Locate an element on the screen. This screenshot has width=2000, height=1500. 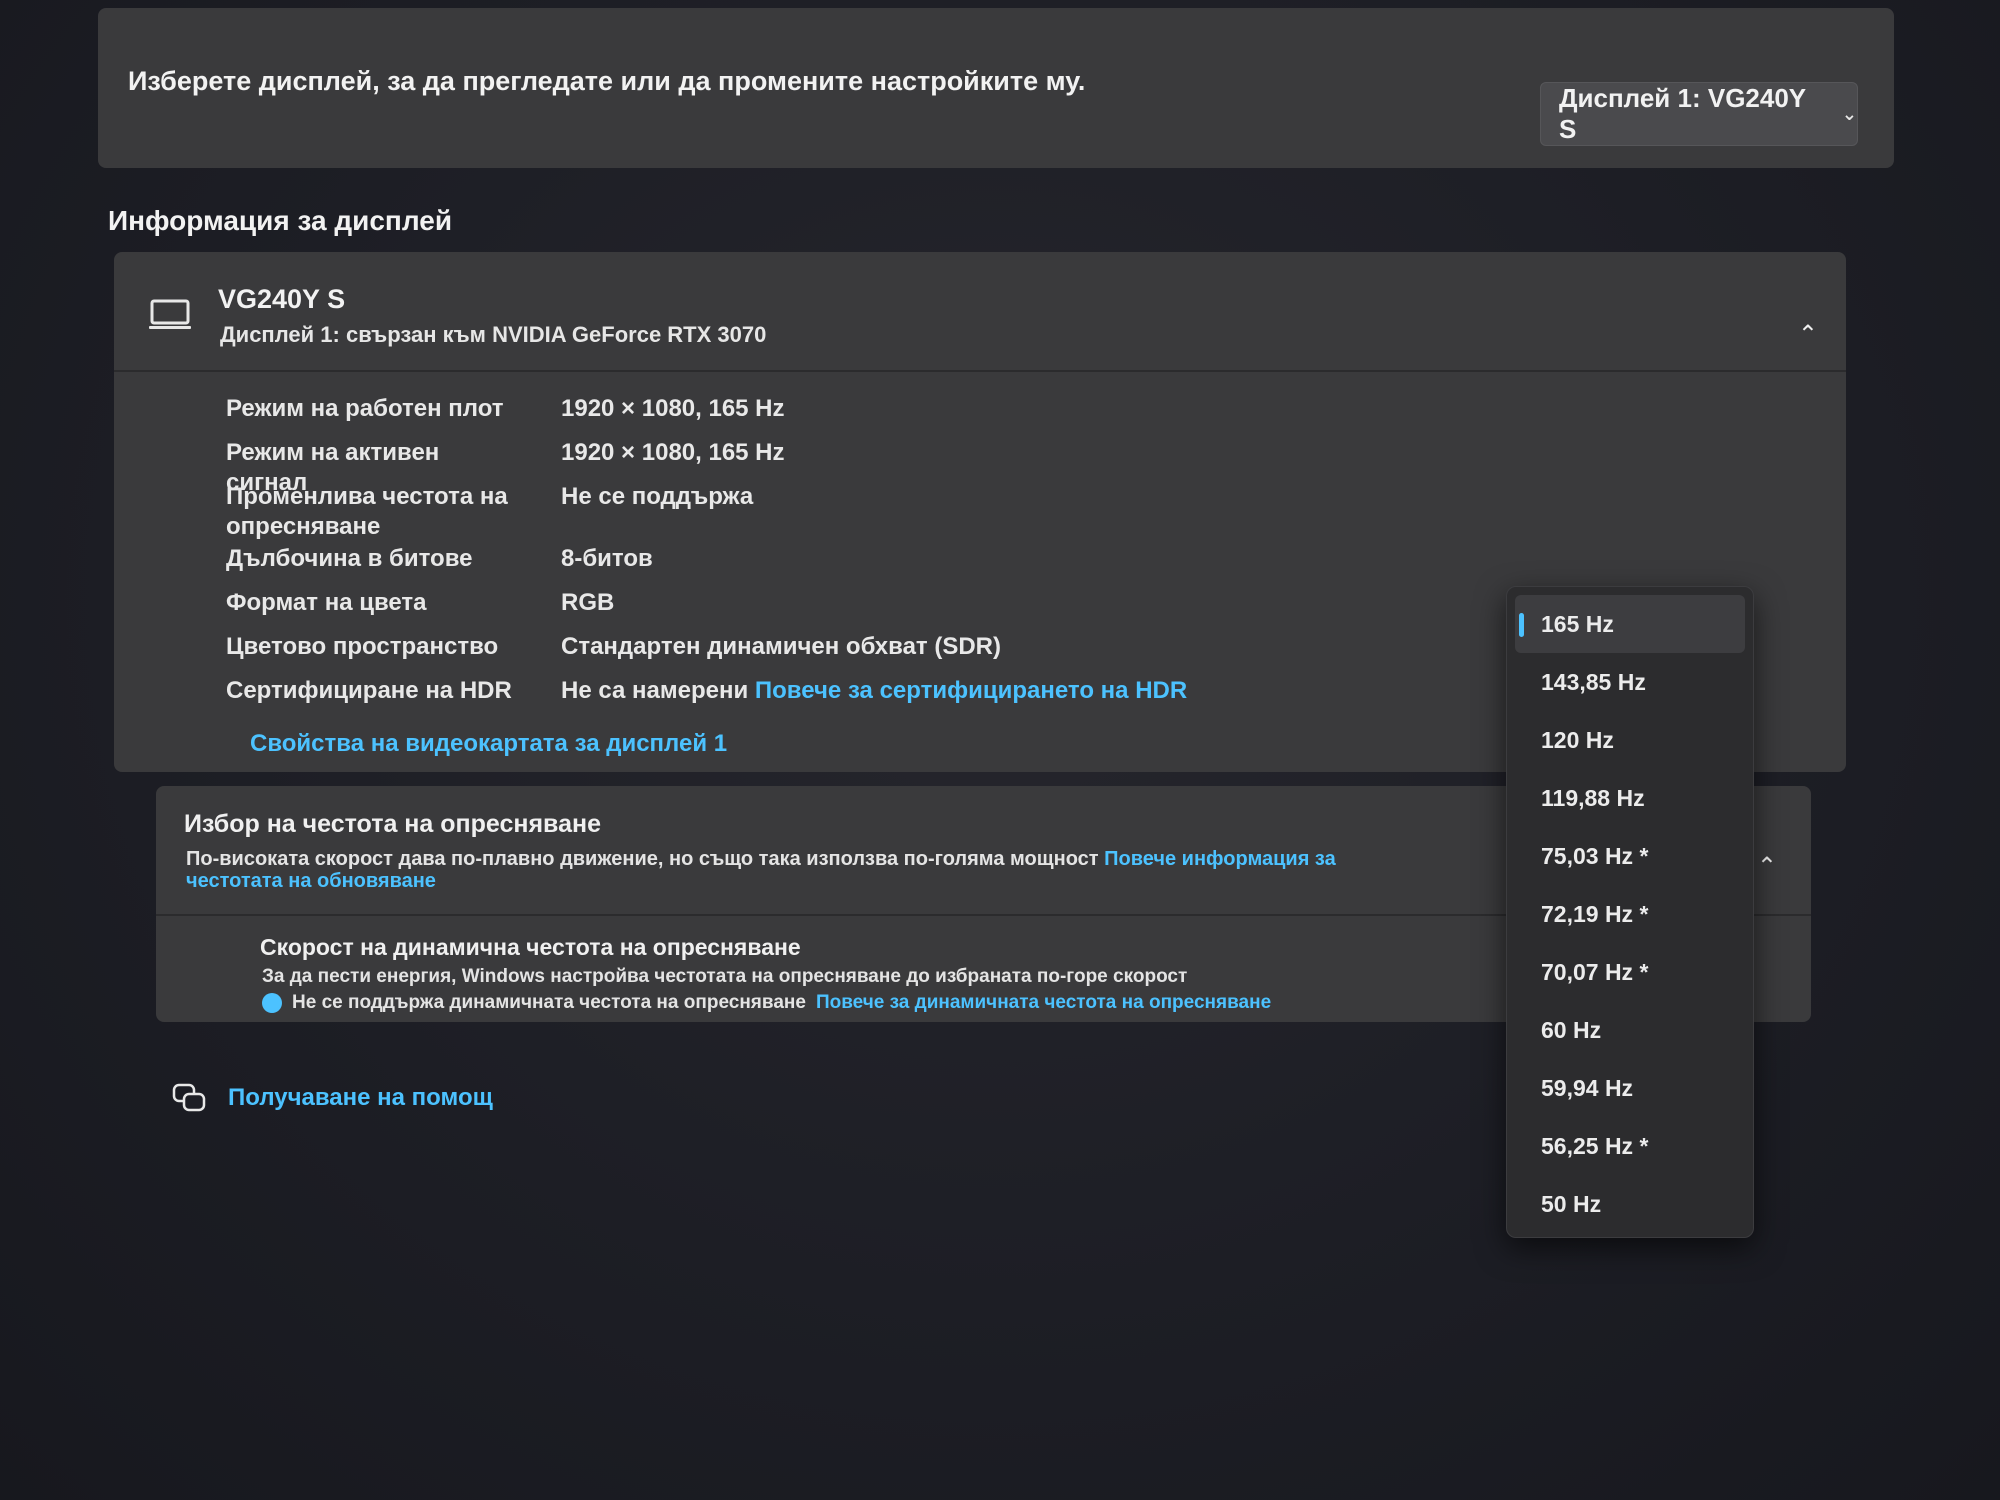
hdr-info-link: Повече за сертифицирането на HDR is located at coordinates (971, 690).